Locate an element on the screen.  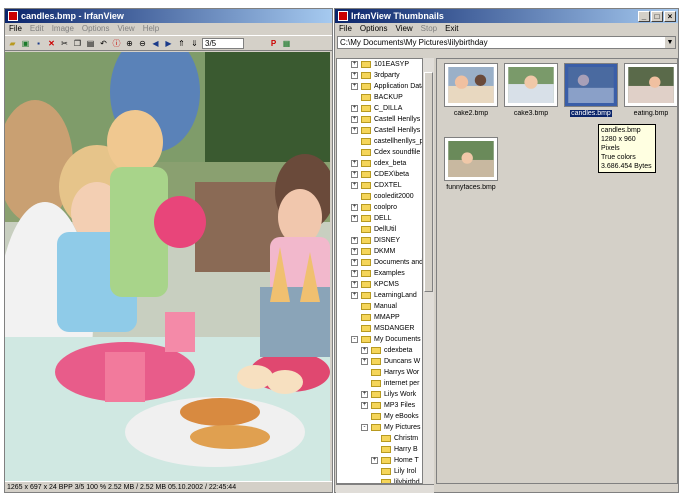
undo-icon: ↶ is located at coordinates (103, 43).